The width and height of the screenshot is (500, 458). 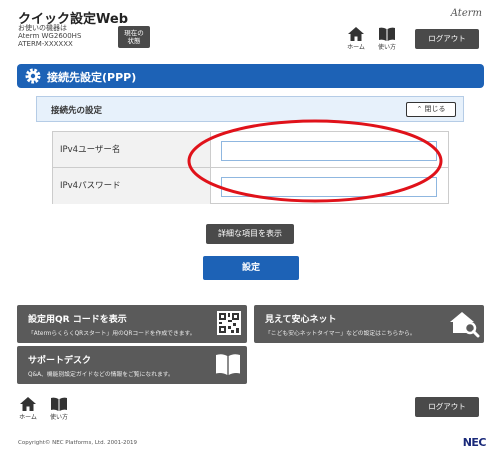 What do you see at coordinates (474, 442) in the screenshot?
I see `nec-logo: NEC` at bounding box center [474, 442].